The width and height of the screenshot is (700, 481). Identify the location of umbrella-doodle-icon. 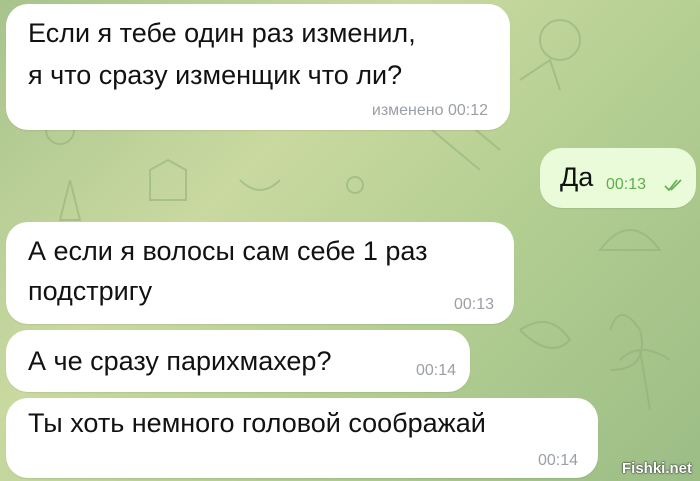
(630, 240).